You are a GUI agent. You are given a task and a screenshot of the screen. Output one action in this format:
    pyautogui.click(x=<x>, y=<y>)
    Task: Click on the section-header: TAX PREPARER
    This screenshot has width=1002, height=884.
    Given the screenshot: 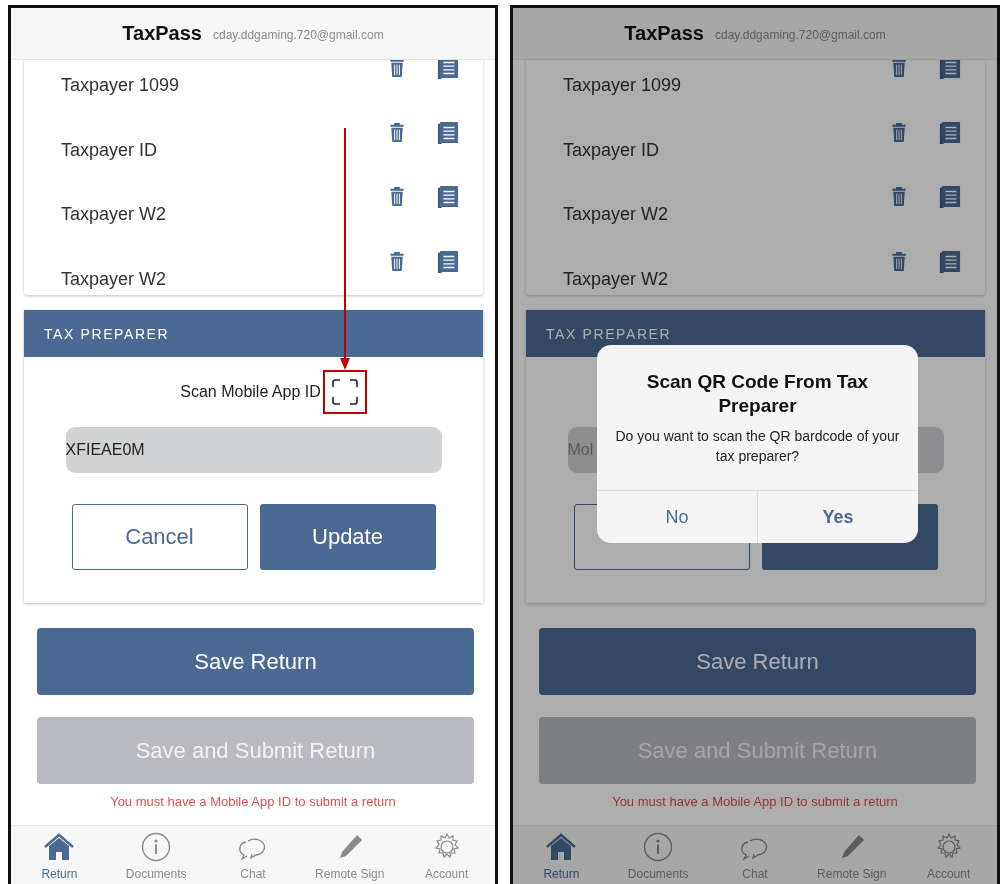 What is the action you would take?
    pyautogui.click(x=253, y=333)
    